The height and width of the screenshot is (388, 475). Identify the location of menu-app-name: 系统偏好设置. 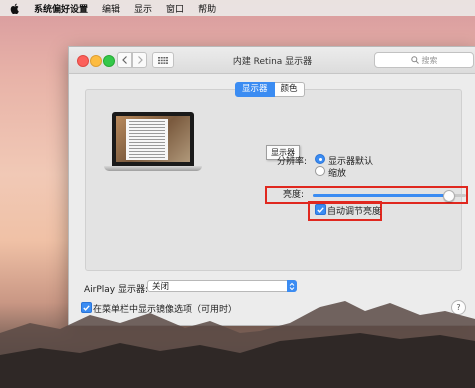
(61, 8).